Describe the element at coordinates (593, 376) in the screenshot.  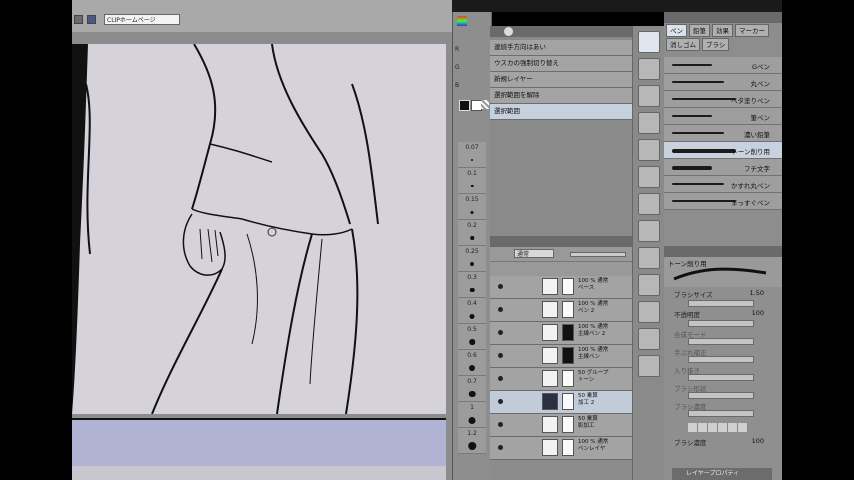
I see `layer-label: 50 グループ トーン` at that location.